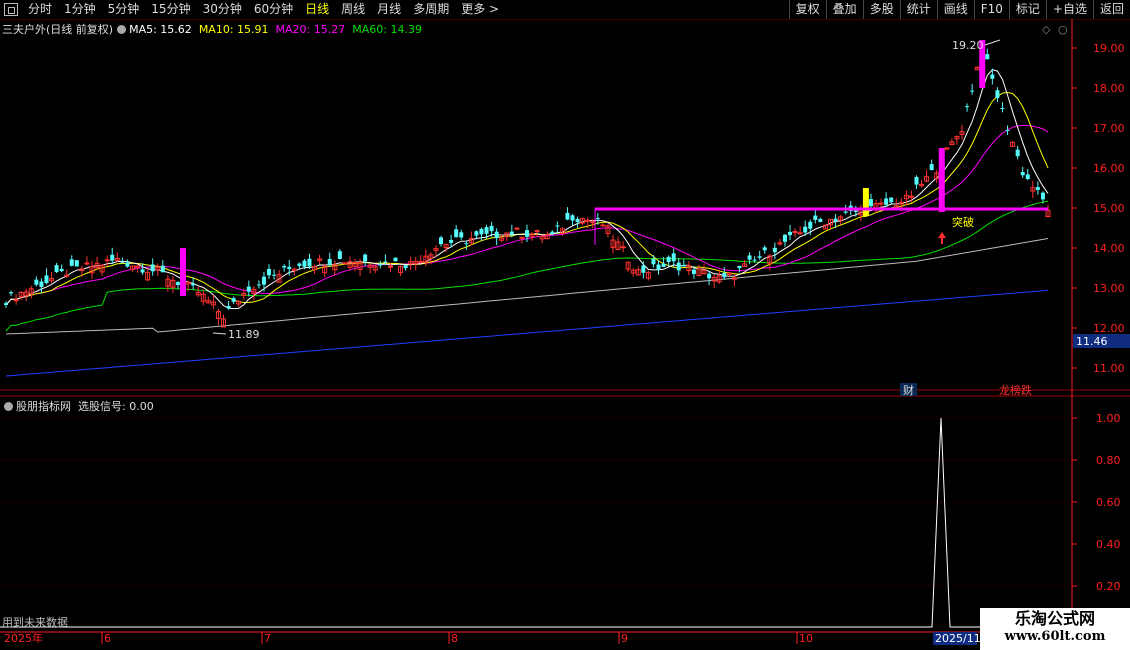 This screenshot has width=1130, height=650. What do you see at coordinates (480, 9) in the screenshot?
I see `tab-10: 更多 >` at bounding box center [480, 9].